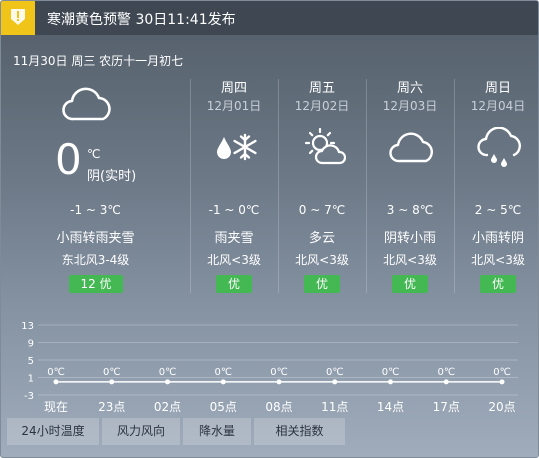 This screenshot has width=539, height=458. Describe the element at coordinates (409, 88) in the screenshot. I see `forecast-weekday: 周六` at that location.